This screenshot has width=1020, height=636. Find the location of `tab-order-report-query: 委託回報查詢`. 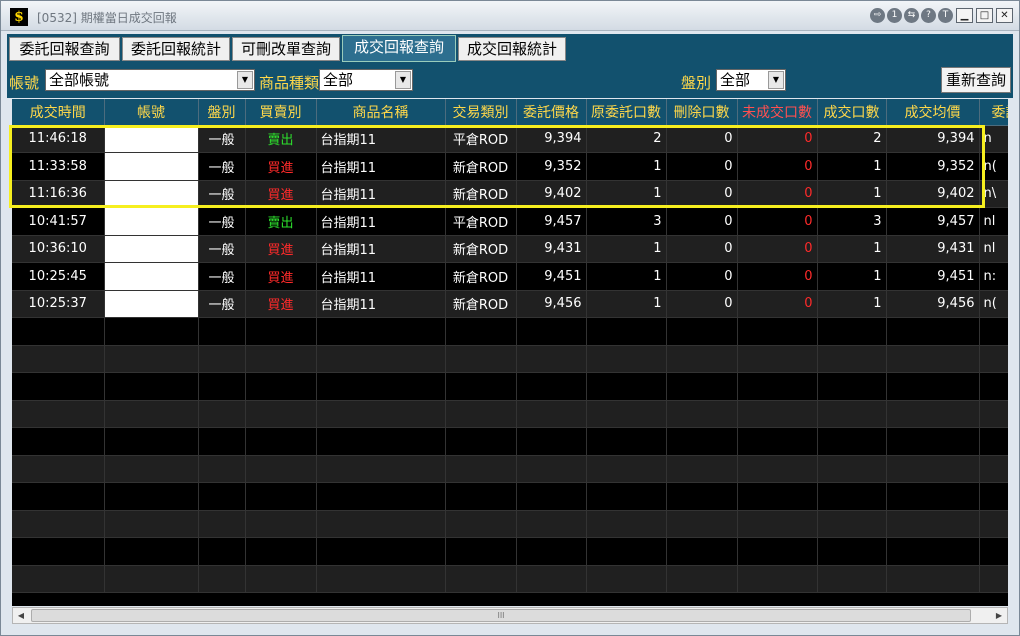

tab-order-report-query: 委託回報查詢 is located at coordinates (64, 49).